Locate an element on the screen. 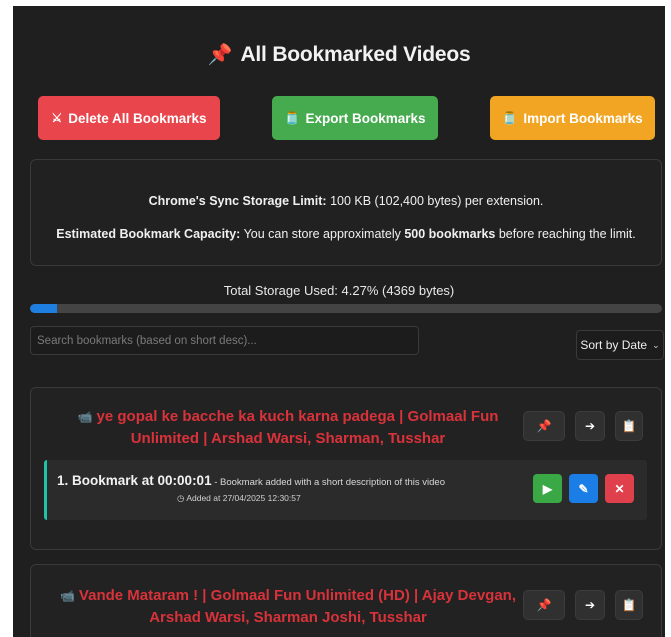  storage-progress-bar is located at coordinates (346, 308).